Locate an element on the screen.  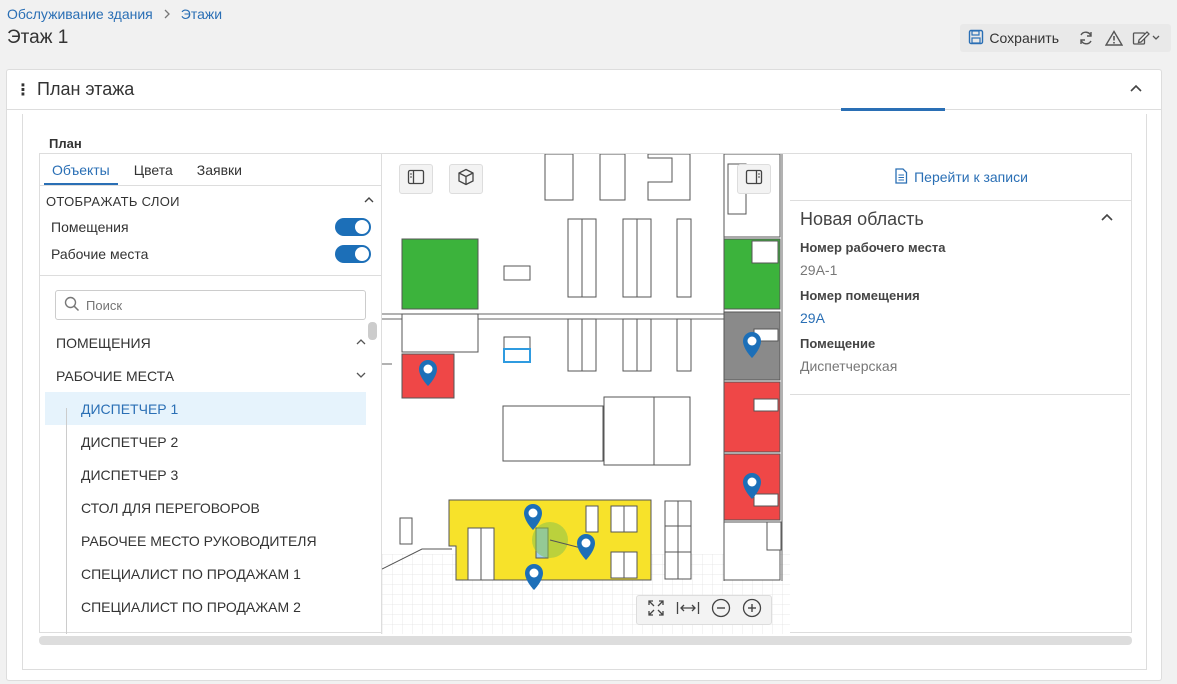
field-value: Диспетчерская is located at coordinates (849, 366).